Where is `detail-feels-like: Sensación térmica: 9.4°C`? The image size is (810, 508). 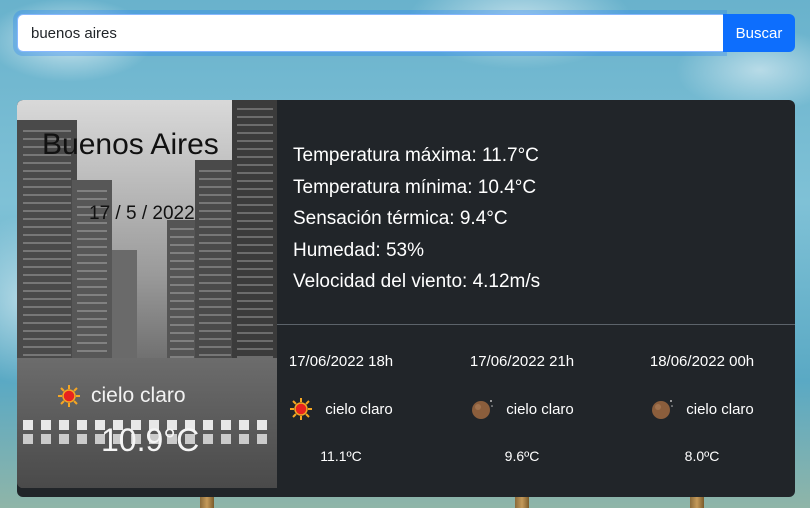
detail-feels-like: Sensación térmica: 9.4°C is located at coordinates (400, 218).